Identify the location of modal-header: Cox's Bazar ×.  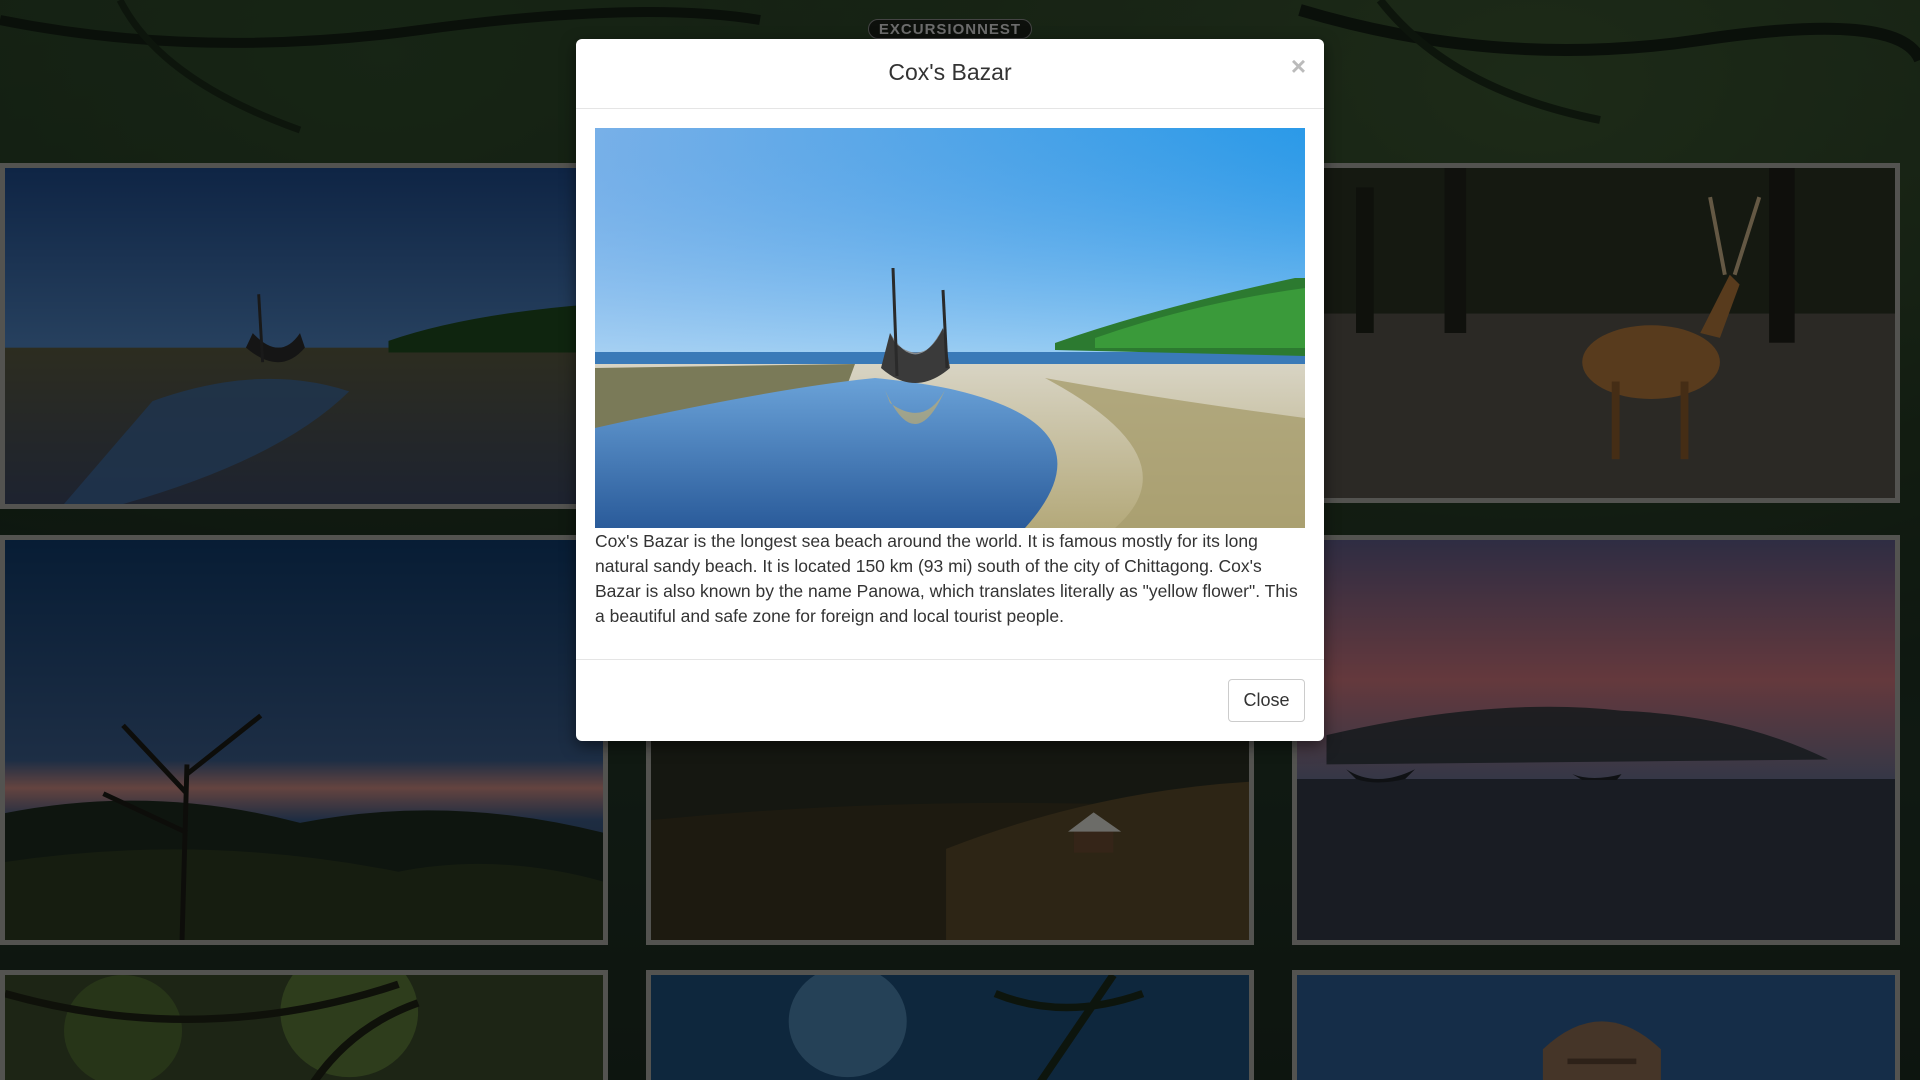
(950, 74).